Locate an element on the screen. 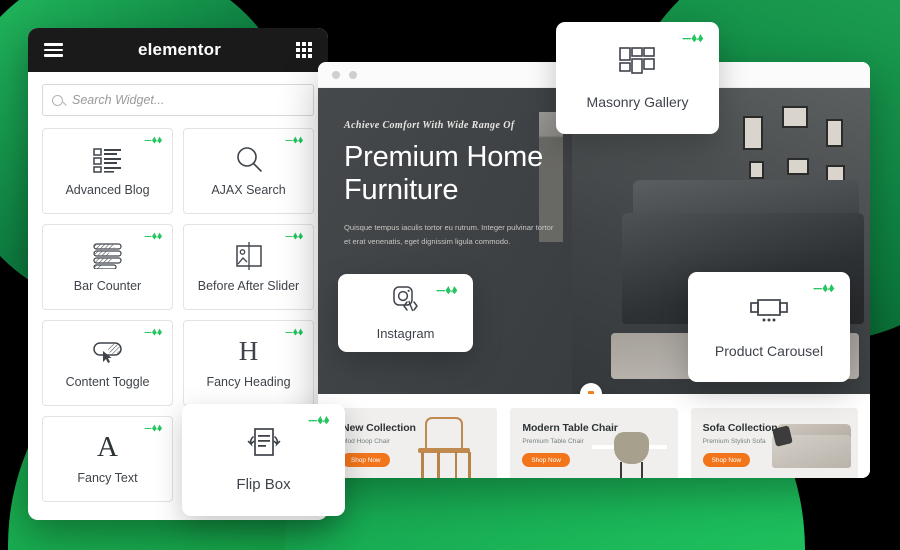  widget-card-ajax-search: AJAX Search is located at coordinates (248, 171).